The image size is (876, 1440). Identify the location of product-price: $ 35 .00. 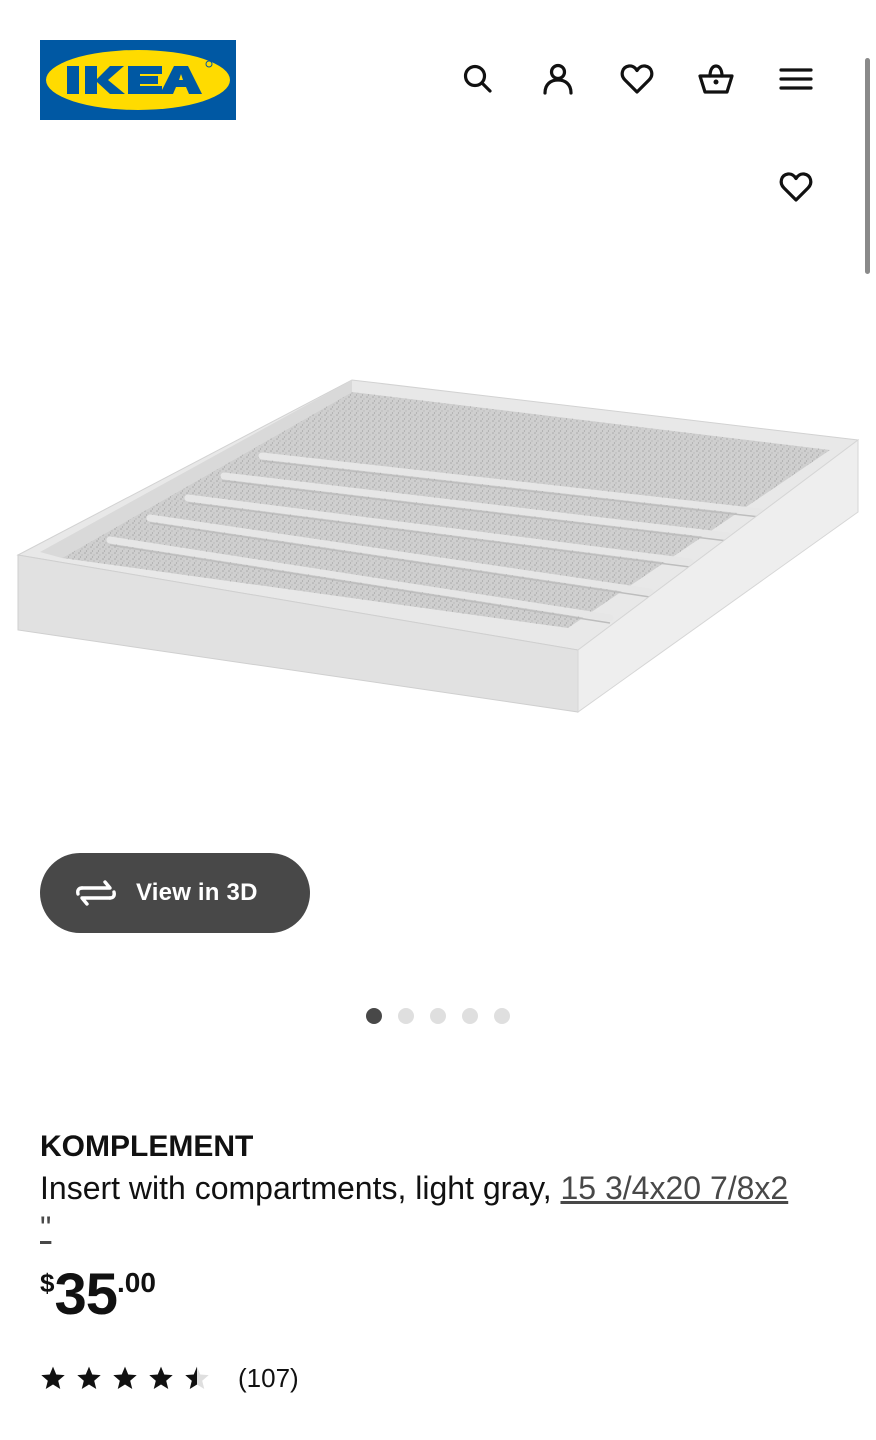
(98, 1297).